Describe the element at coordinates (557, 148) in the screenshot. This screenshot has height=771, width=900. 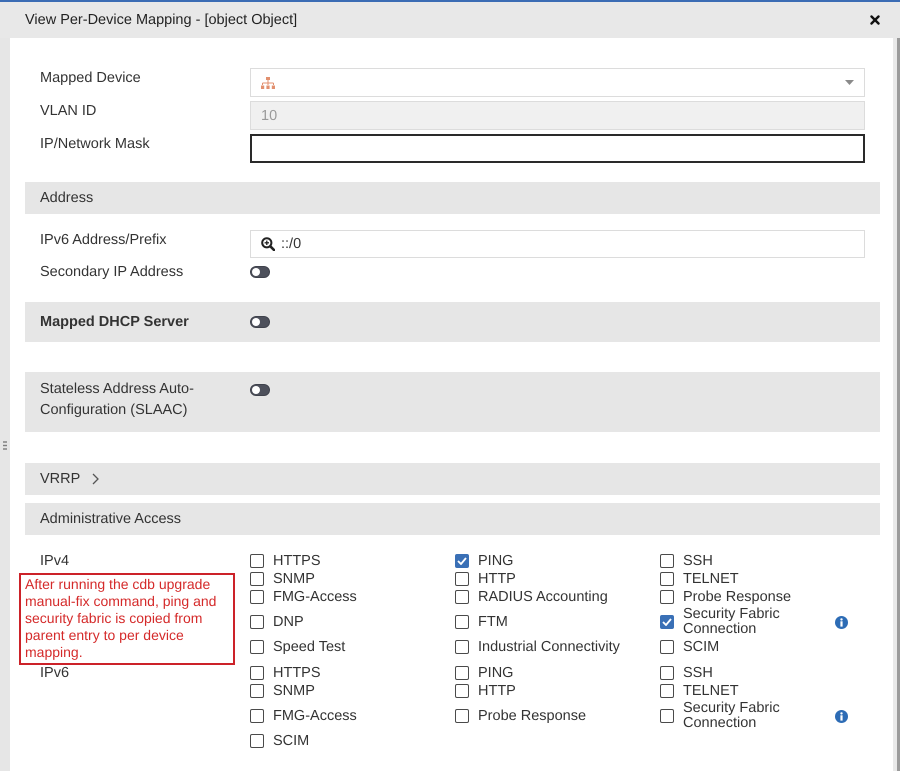
I see `text-field` at that location.